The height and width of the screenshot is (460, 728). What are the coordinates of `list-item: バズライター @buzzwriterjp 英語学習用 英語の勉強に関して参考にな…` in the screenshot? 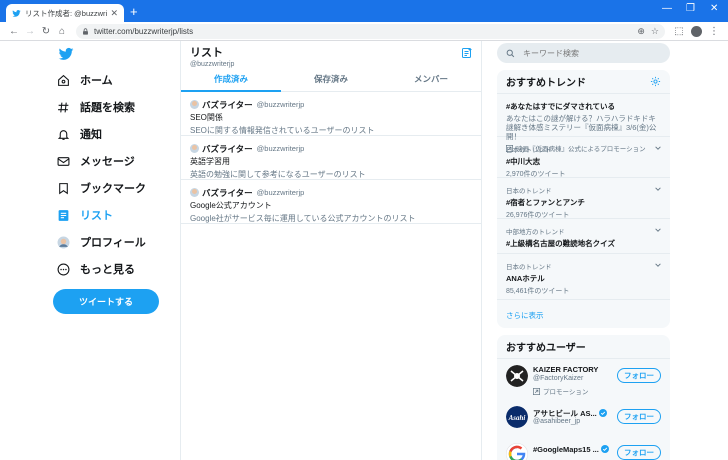 It's located at (331, 158).